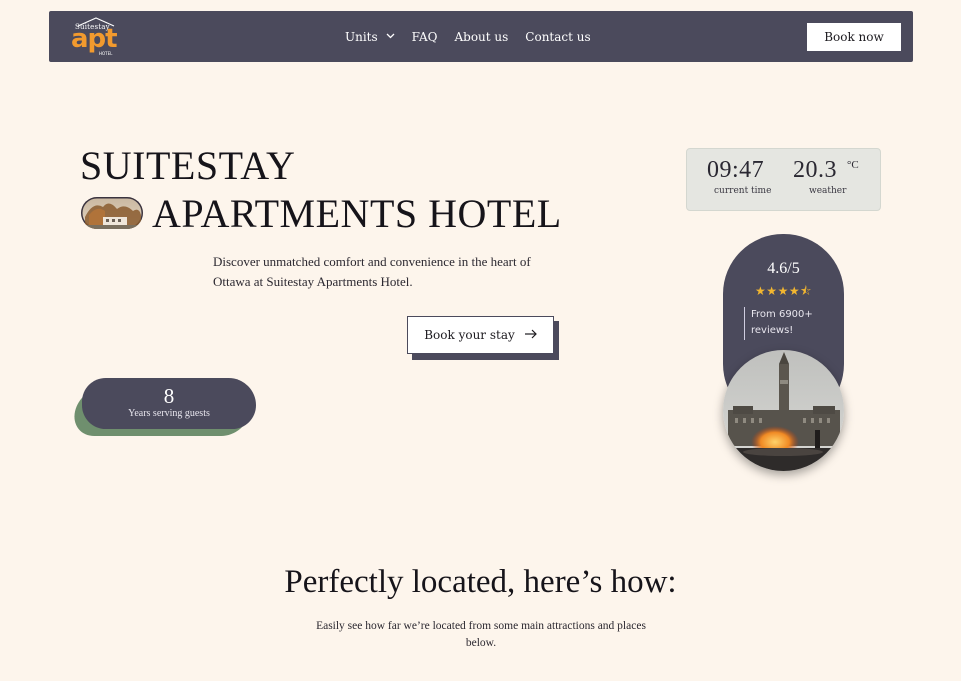 The image size is (961, 681). I want to click on years-value: 8, so click(169, 396).